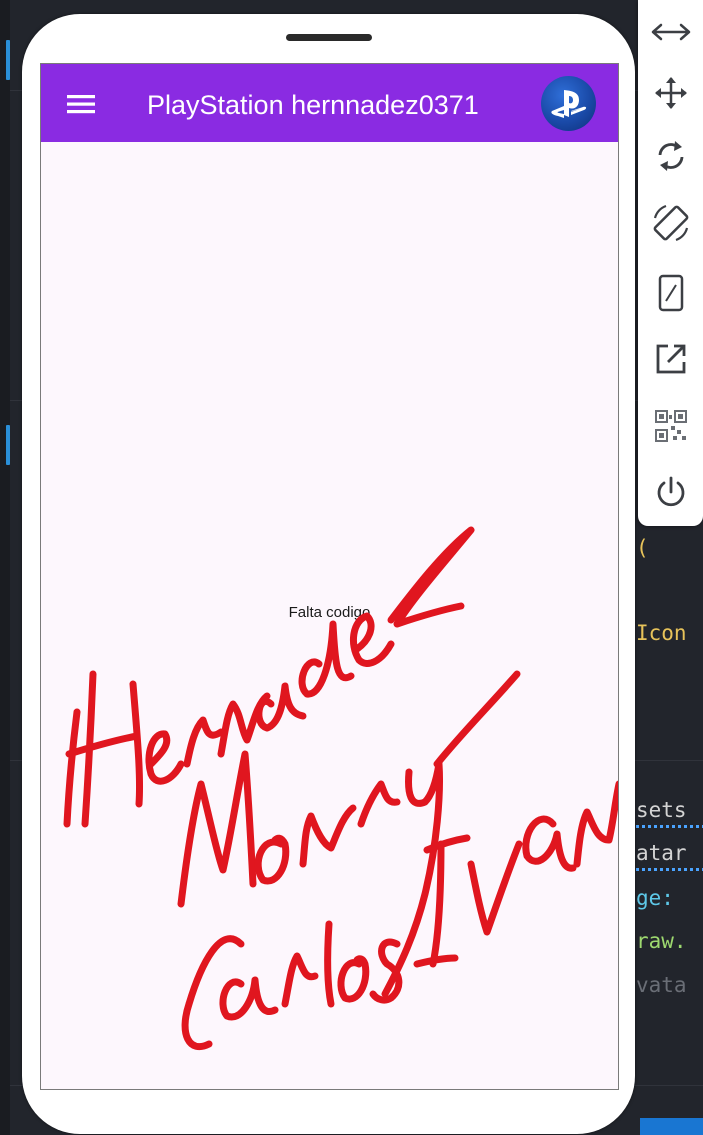  I want to click on editor-gutter, so click(5, 567).